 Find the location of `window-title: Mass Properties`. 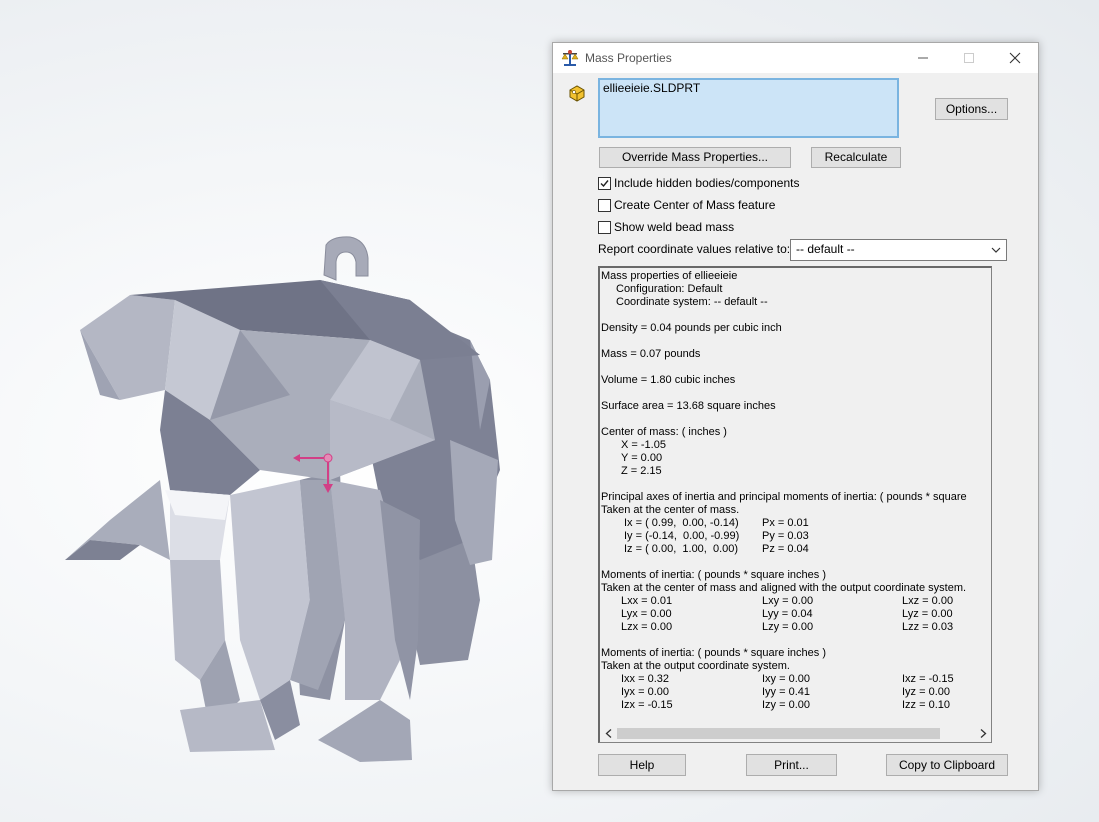

window-title: Mass Properties is located at coordinates (628, 58).